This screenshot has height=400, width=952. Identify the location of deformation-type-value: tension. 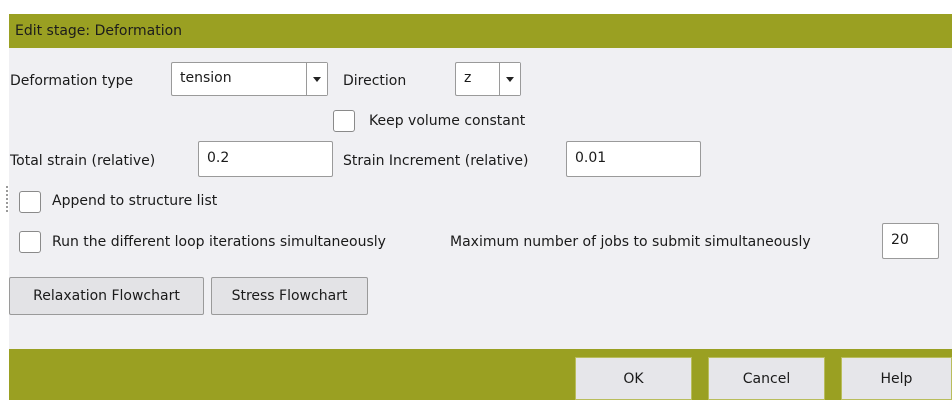
(206, 78).